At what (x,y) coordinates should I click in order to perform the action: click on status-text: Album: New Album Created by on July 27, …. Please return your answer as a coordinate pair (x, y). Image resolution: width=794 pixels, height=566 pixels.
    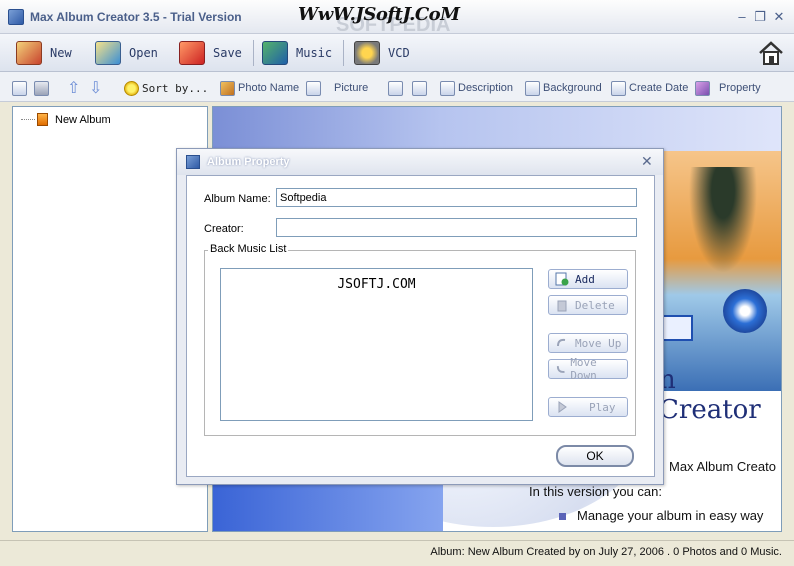
    Looking at the image, I should click on (606, 552).